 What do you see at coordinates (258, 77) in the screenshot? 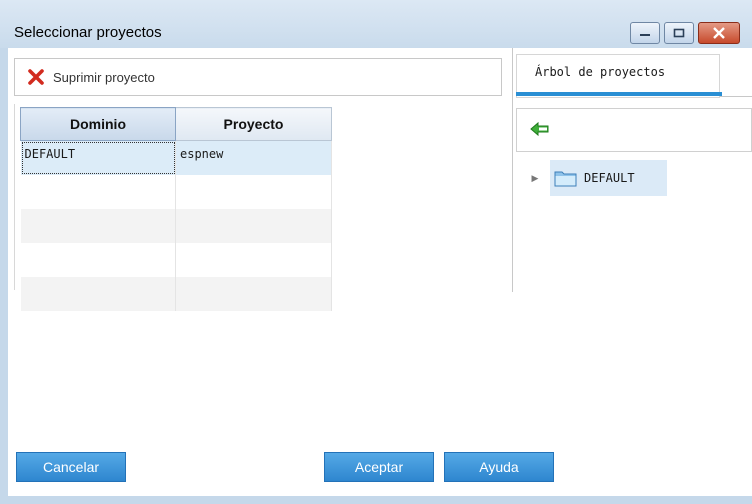
I see `delete-project-button: Suprimir proyecto` at bounding box center [258, 77].